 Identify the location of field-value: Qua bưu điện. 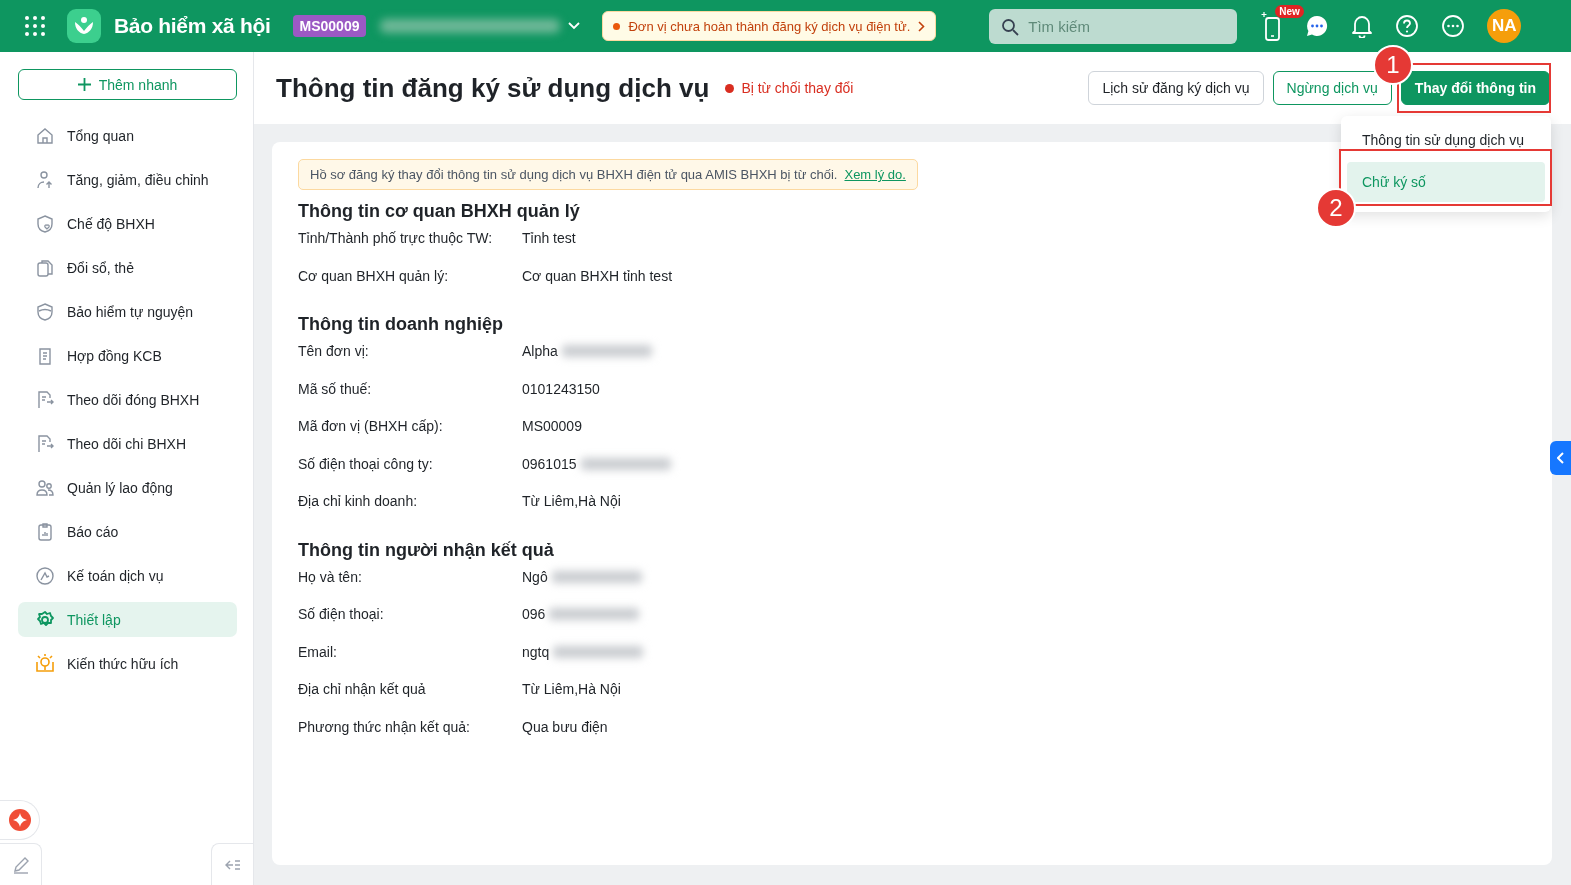
(565, 726).